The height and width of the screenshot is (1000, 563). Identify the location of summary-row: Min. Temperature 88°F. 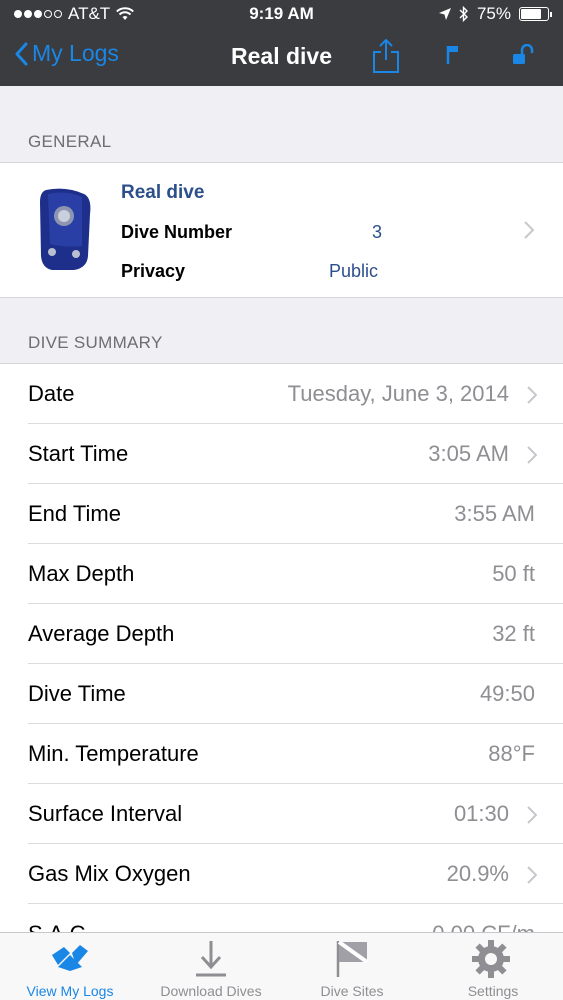
(281, 754).